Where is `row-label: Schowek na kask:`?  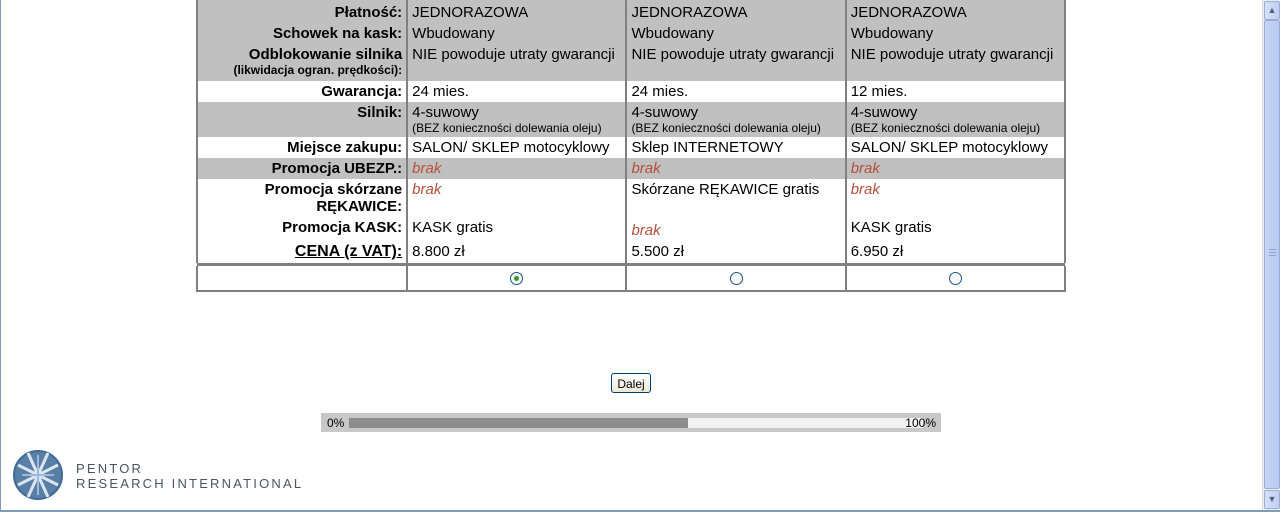
row-label: Schowek na kask: is located at coordinates (301, 33).